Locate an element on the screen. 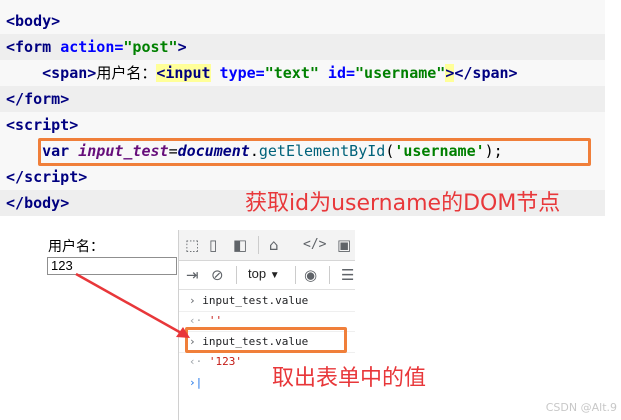 Image resolution: width=621 pixels, height=420 pixels. watermark: CSDN @Alt.9 is located at coordinates (581, 407).